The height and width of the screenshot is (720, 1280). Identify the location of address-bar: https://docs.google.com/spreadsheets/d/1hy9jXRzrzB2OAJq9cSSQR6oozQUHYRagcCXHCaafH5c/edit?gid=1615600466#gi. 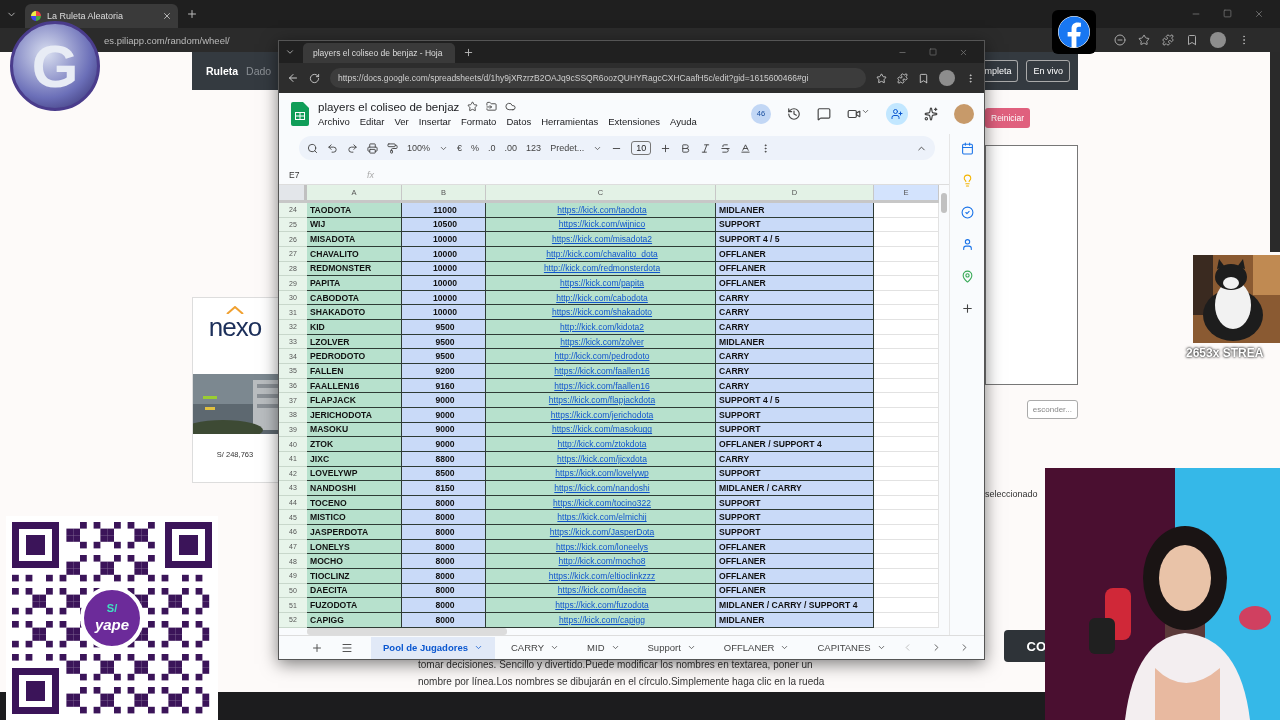
(598, 78).